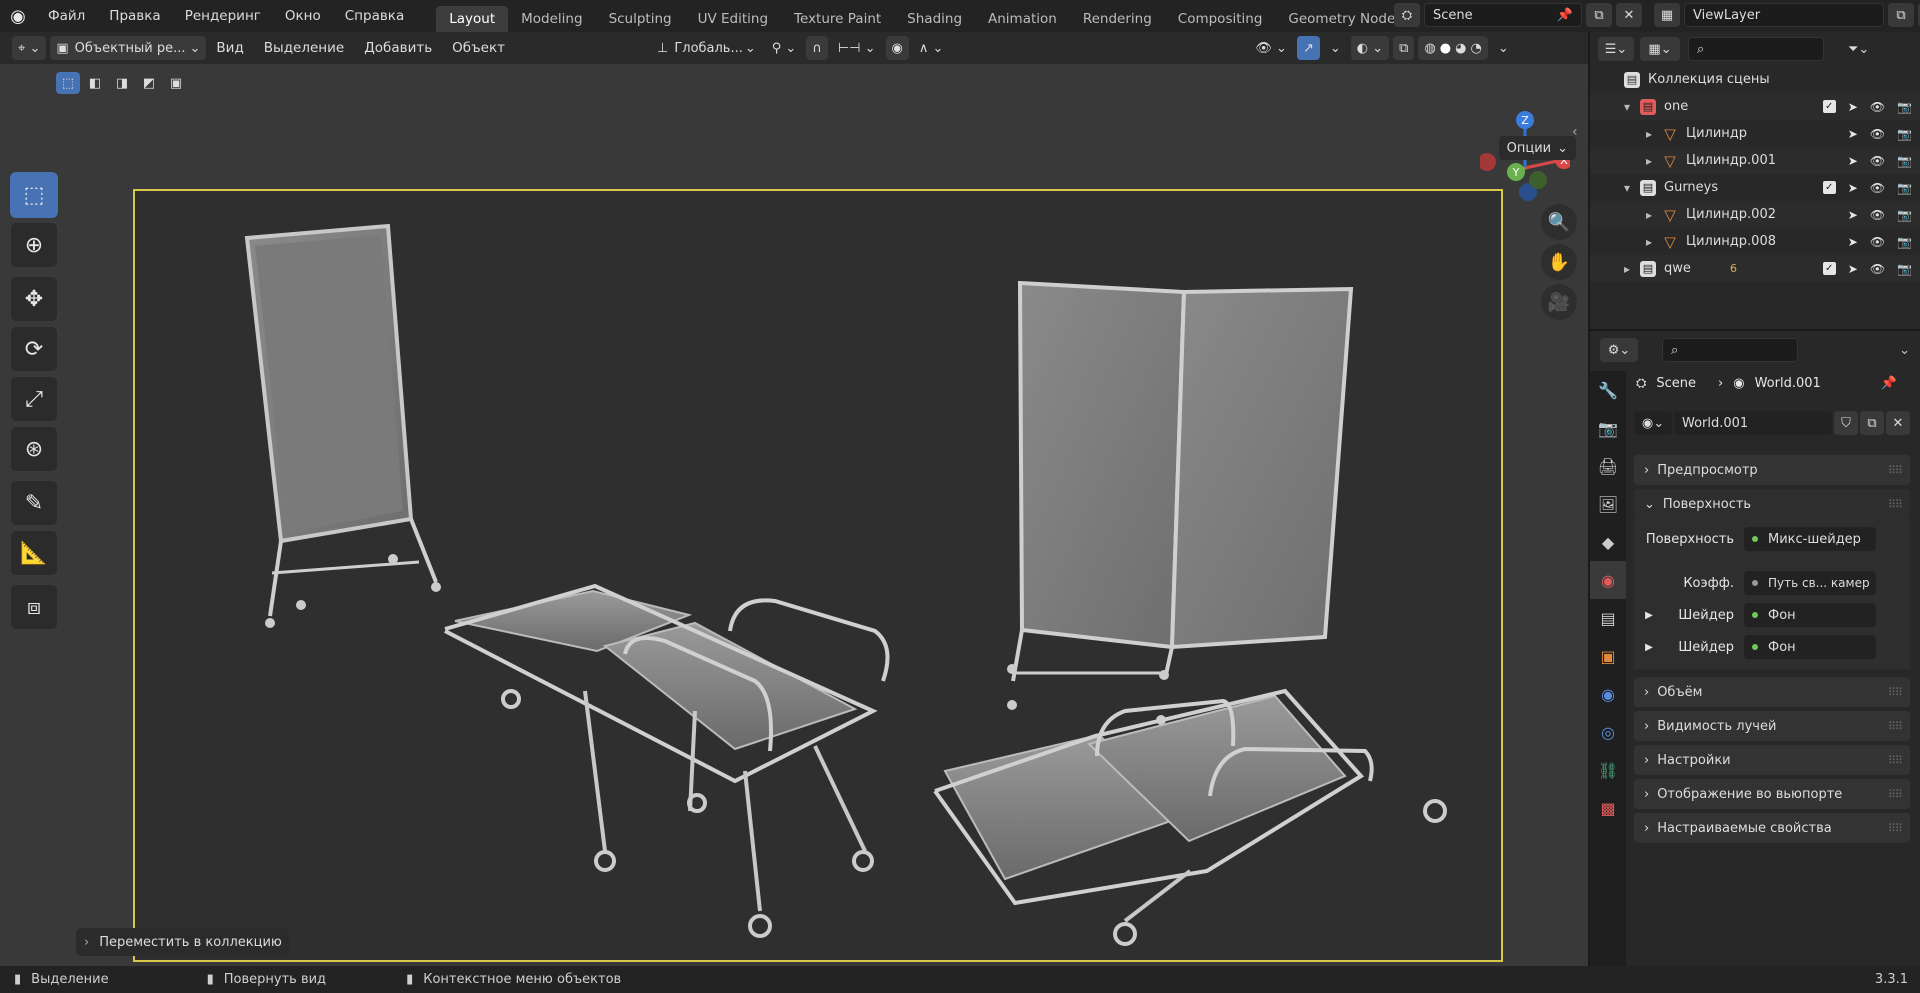 The width and height of the screenshot is (1920, 993). I want to click on tab-animation: Animation, so click(1022, 19).